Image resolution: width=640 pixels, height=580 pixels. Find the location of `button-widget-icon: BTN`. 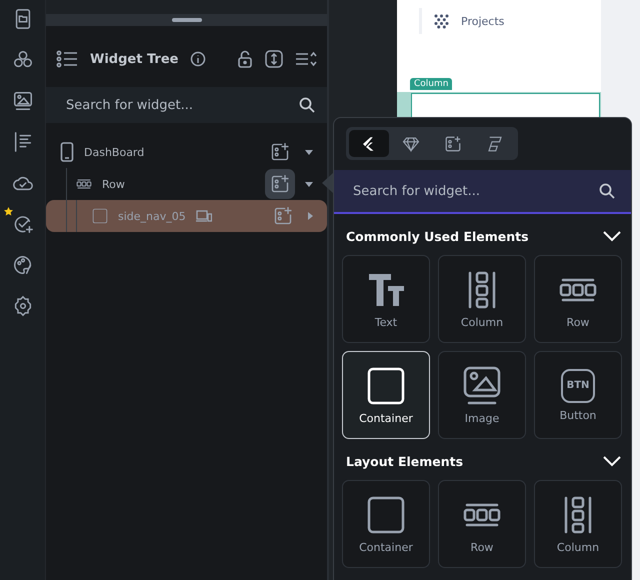

button-widget-icon: BTN is located at coordinates (578, 385).